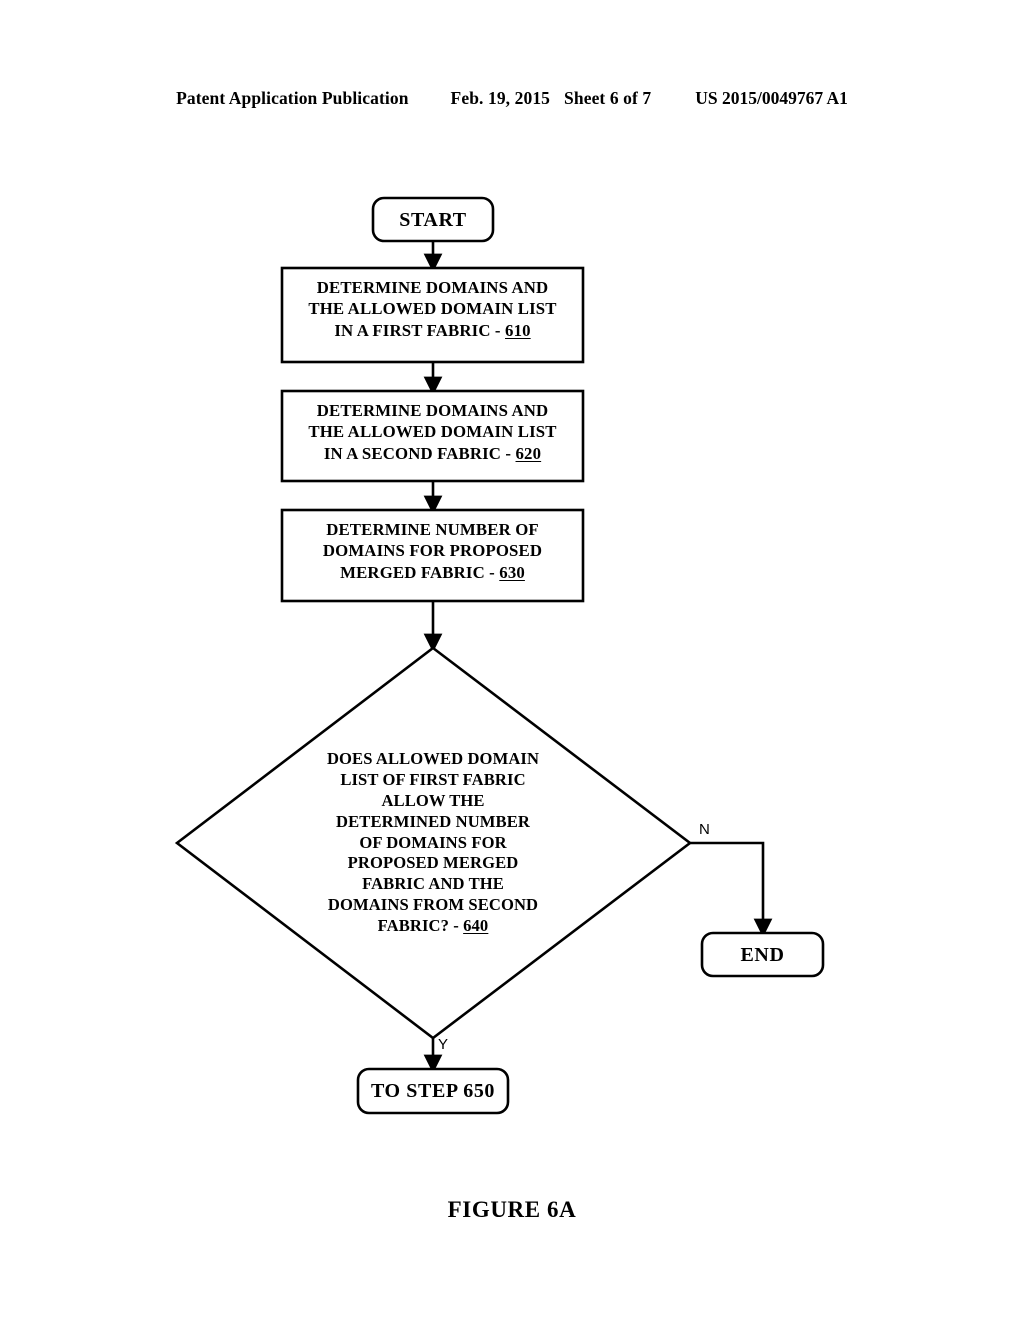 The width and height of the screenshot is (1024, 1320). Describe the element at coordinates (731, 889) in the screenshot. I see `connector-640-no-to-end` at that location.